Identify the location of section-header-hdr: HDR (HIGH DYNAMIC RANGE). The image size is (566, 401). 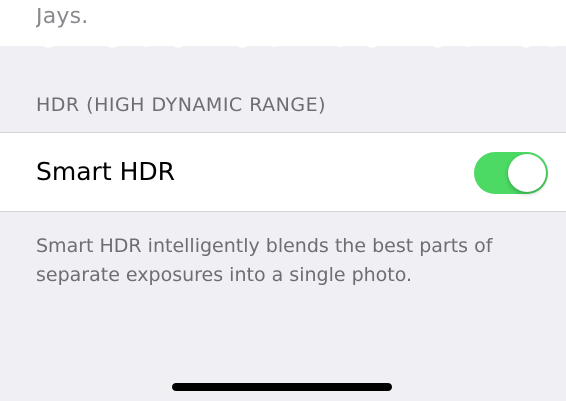
(181, 105).